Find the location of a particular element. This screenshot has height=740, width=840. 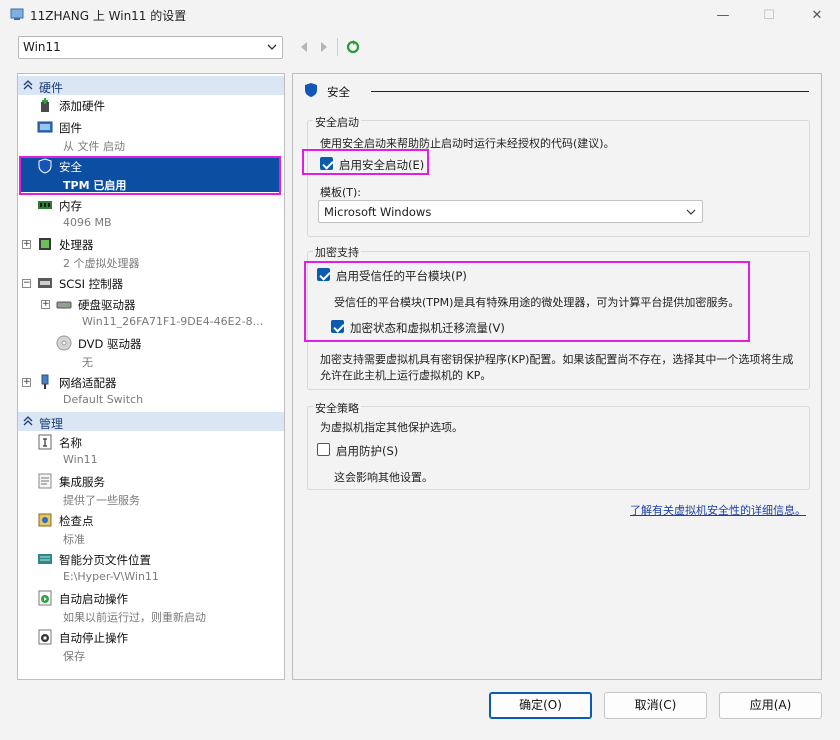

template-select-value: Microsoft Windows is located at coordinates (378, 212).